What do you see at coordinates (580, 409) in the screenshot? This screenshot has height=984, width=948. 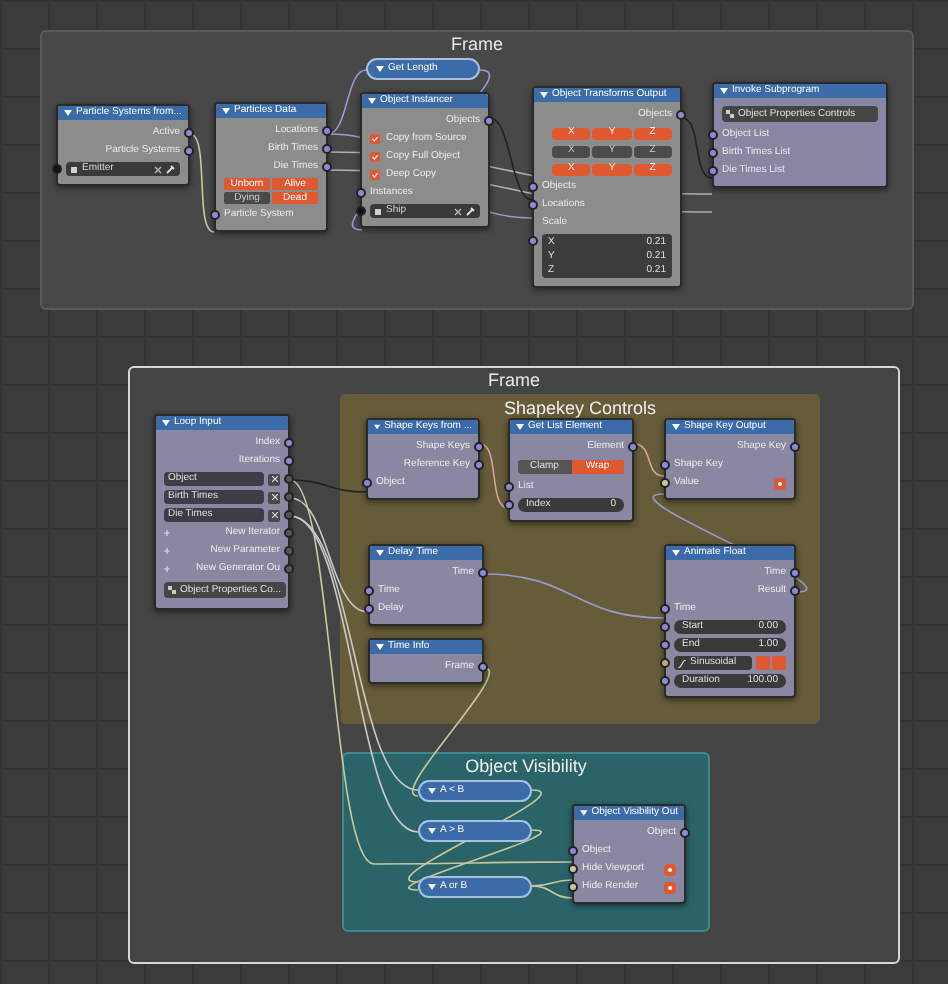 I see `frame-title: Shapekey Controls` at bounding box center [580, 409].